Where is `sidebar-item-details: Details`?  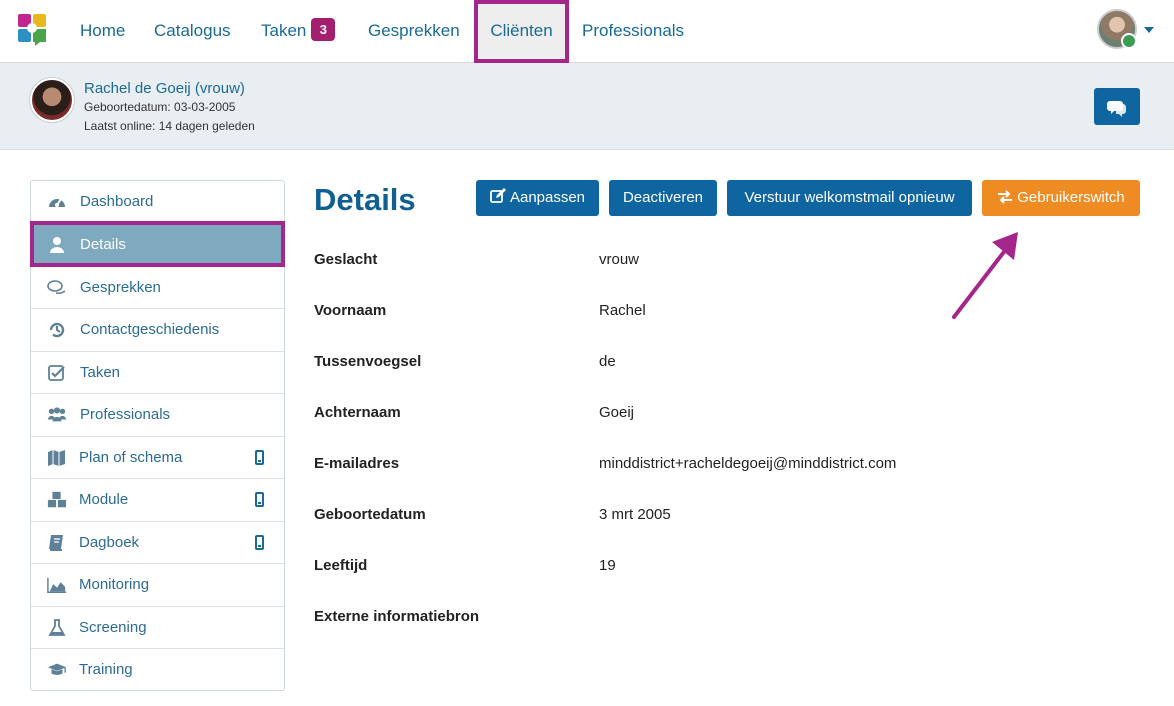
sidebar-item-details: Details is located at coordinates (157, 244).